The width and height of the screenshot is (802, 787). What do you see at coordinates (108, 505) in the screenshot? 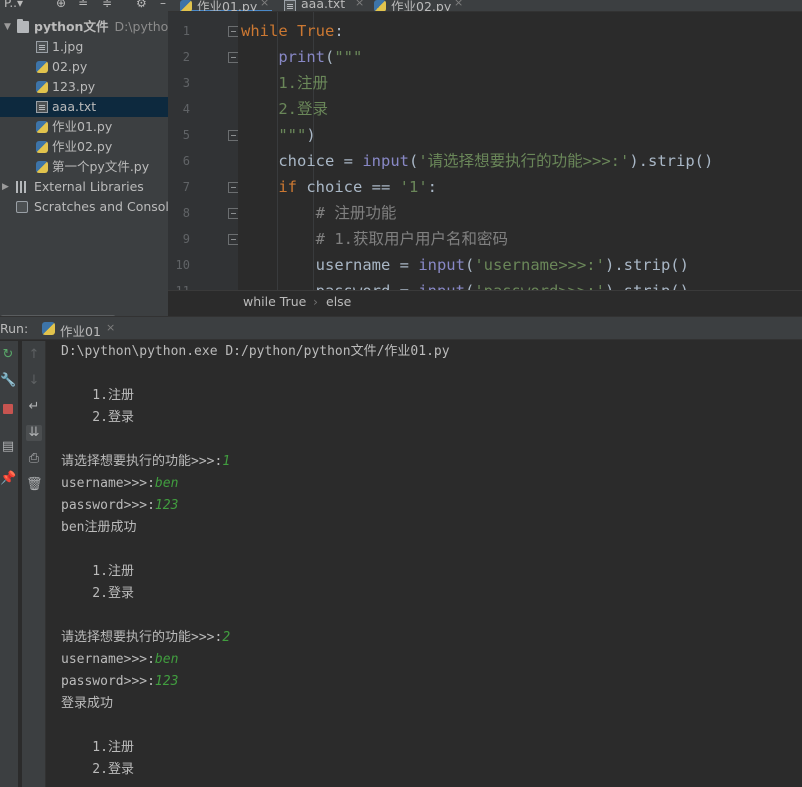
I see `console-output-text: password>>>:` at bounding box center [108, 505].